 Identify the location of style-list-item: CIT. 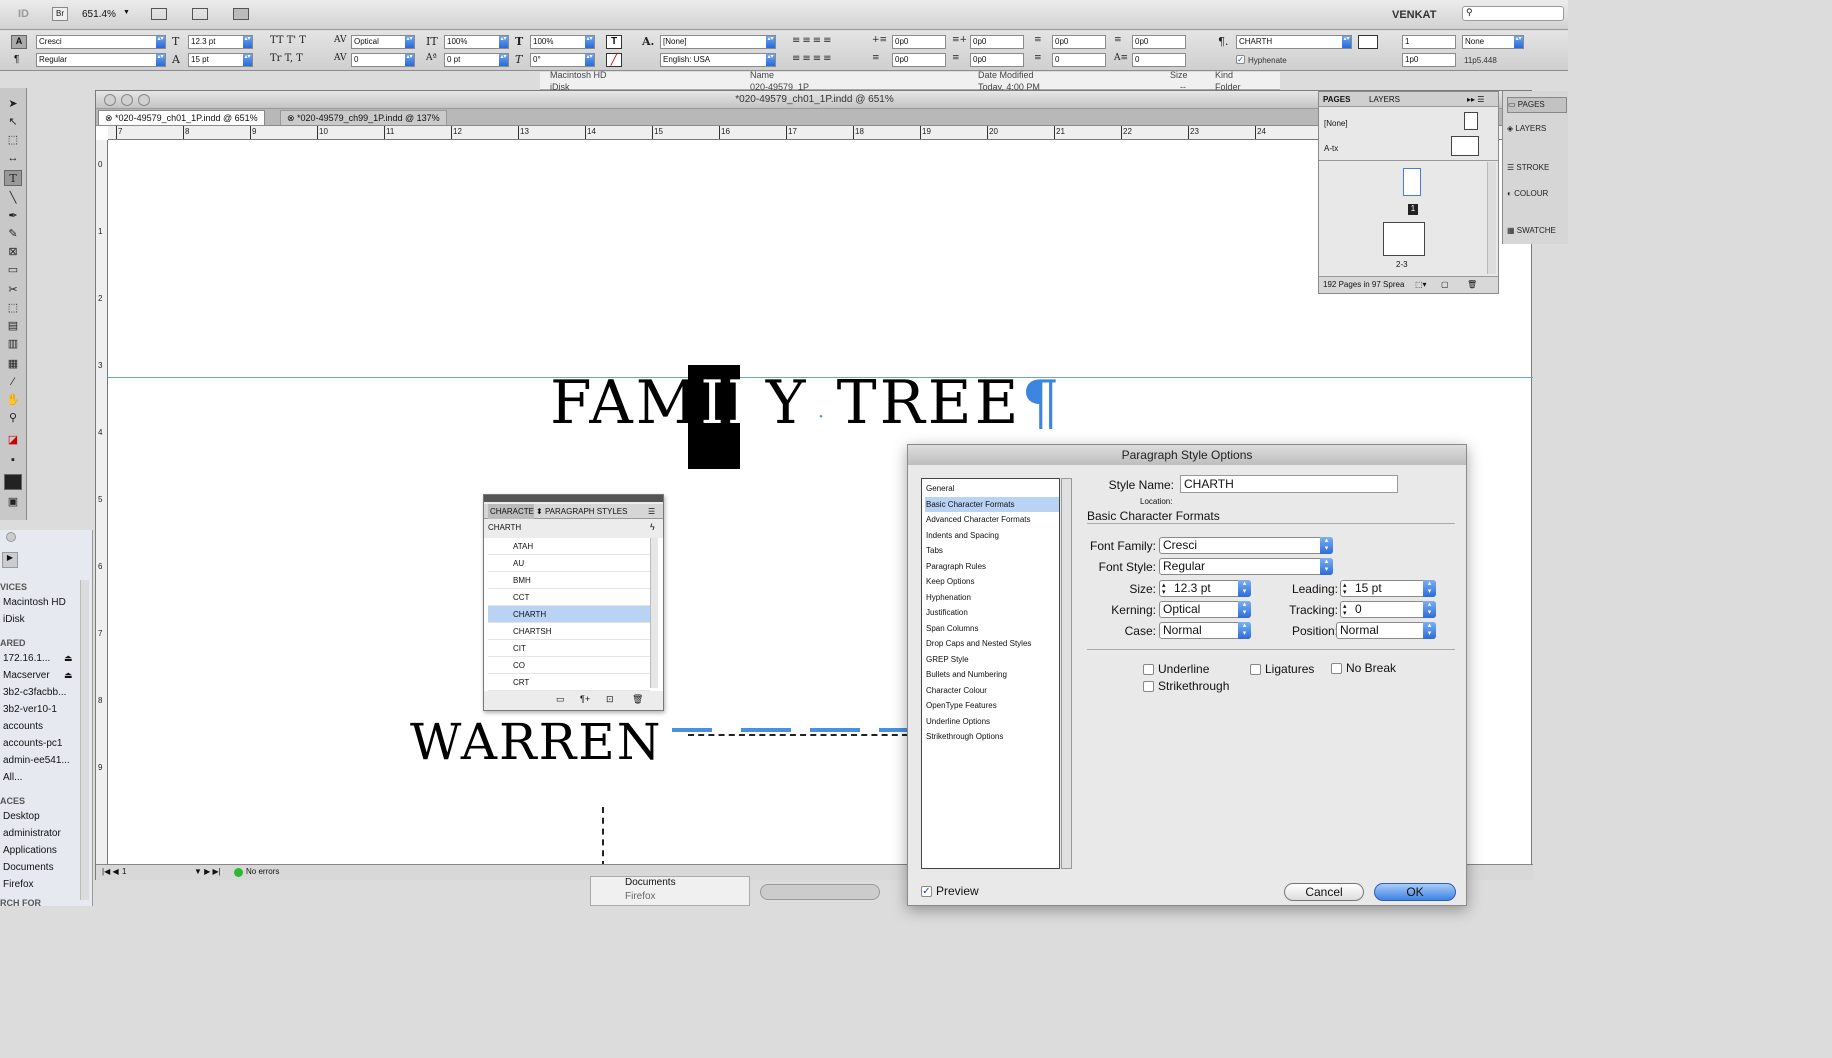
(569, 648).